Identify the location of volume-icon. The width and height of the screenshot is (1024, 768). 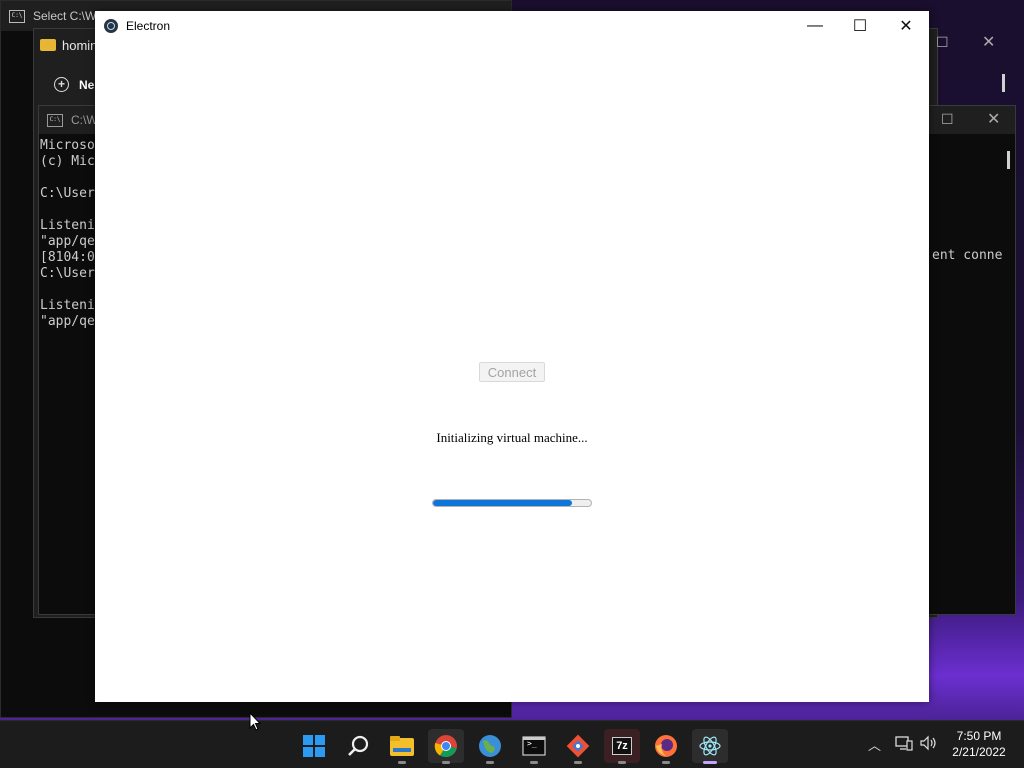
(929, 744).